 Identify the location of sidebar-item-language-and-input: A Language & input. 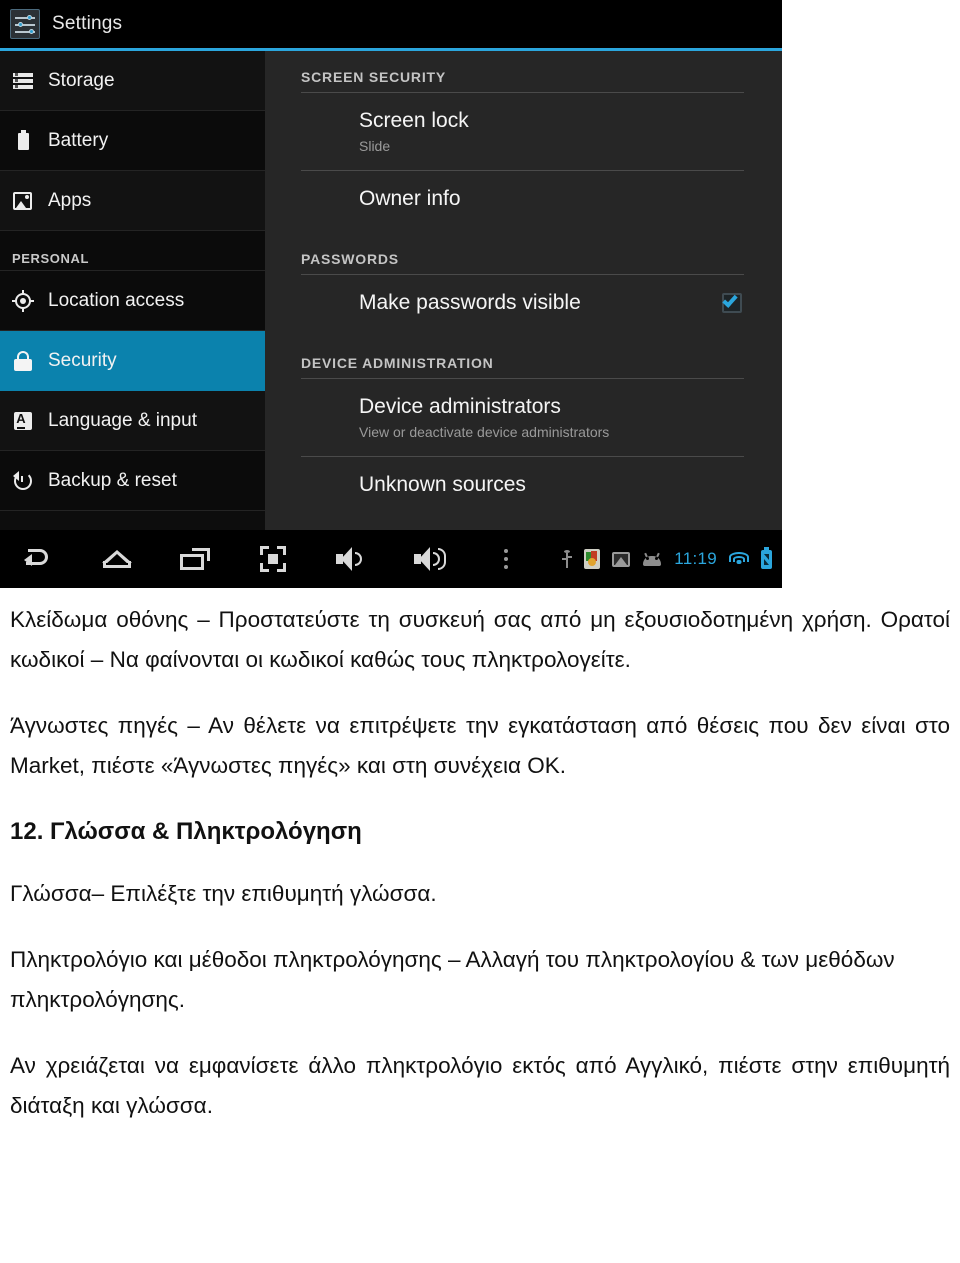
(132, 421).